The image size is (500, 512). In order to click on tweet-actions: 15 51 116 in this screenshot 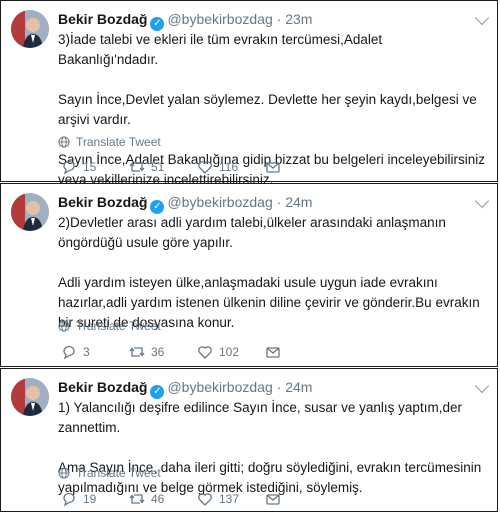, I will do `click(171, 167)`.